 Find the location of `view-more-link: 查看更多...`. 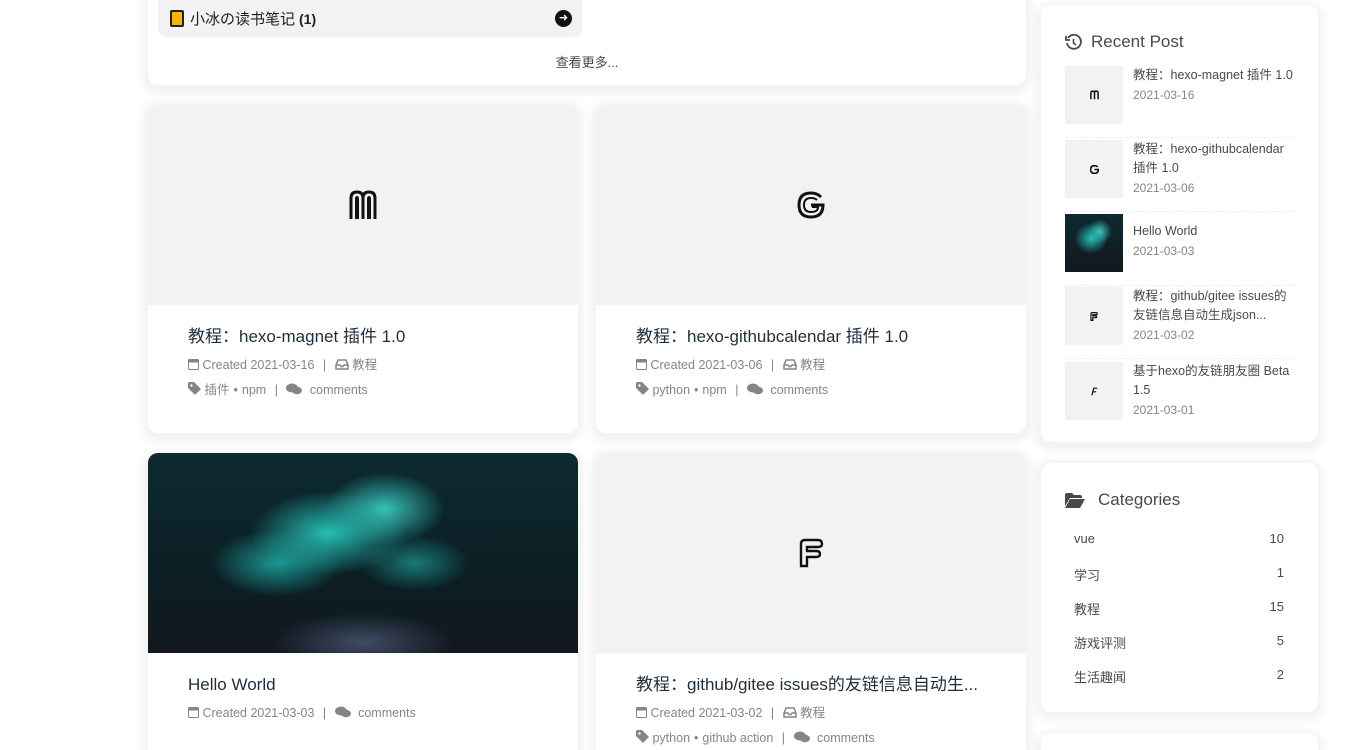

view-more-link: 查看更多... is located at coordinates (587, 61).